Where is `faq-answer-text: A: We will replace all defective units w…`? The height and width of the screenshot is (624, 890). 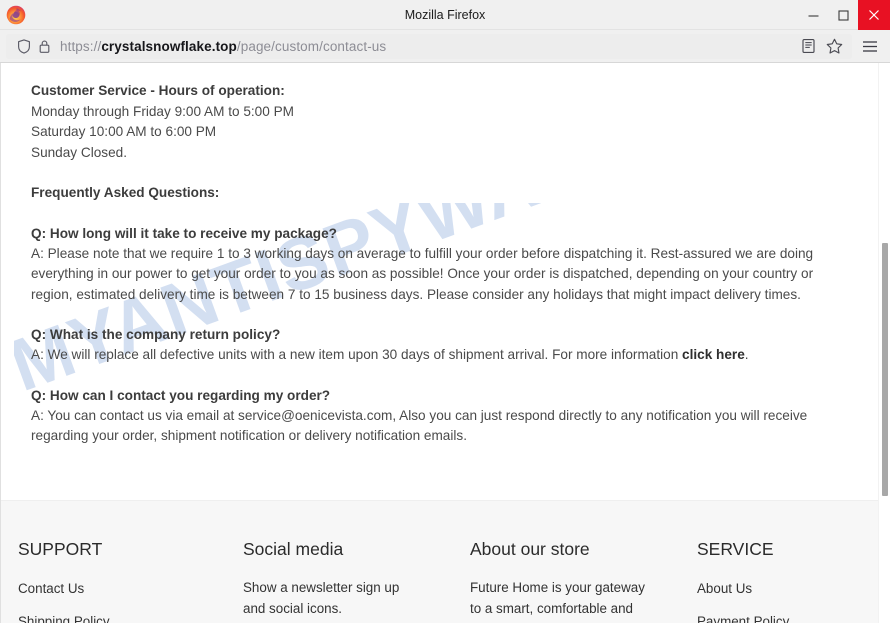
faq-answer-text: A: We will replace all defective units w… is located at coordinates (357, 355).